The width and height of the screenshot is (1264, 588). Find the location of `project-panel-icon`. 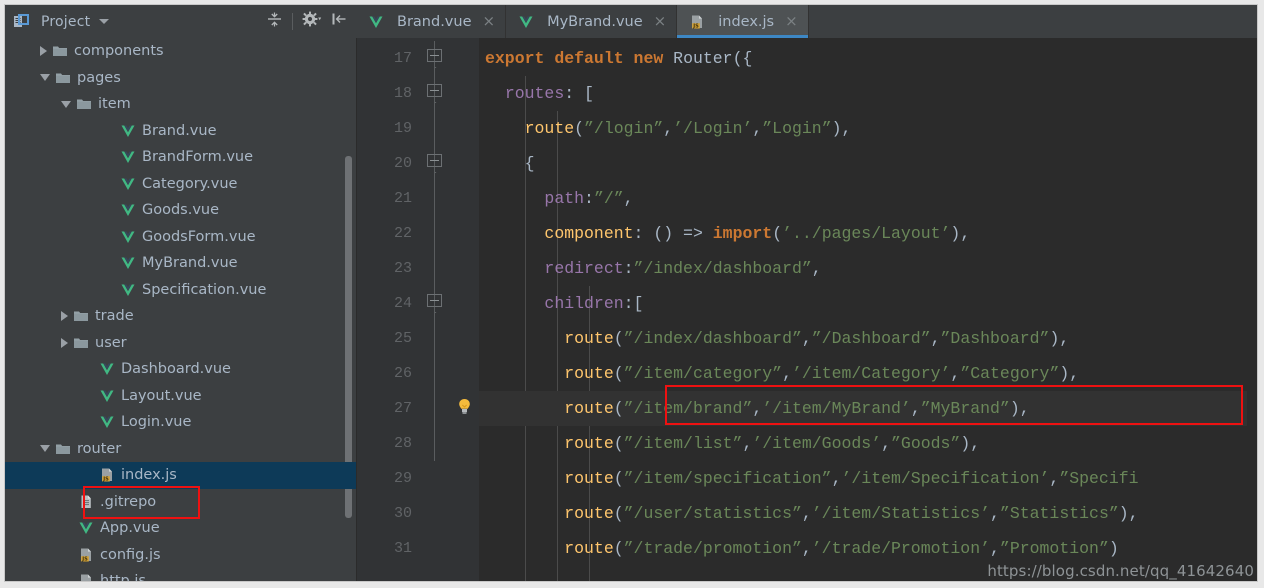

project-panel-icon is located at coordinates (21, 21).